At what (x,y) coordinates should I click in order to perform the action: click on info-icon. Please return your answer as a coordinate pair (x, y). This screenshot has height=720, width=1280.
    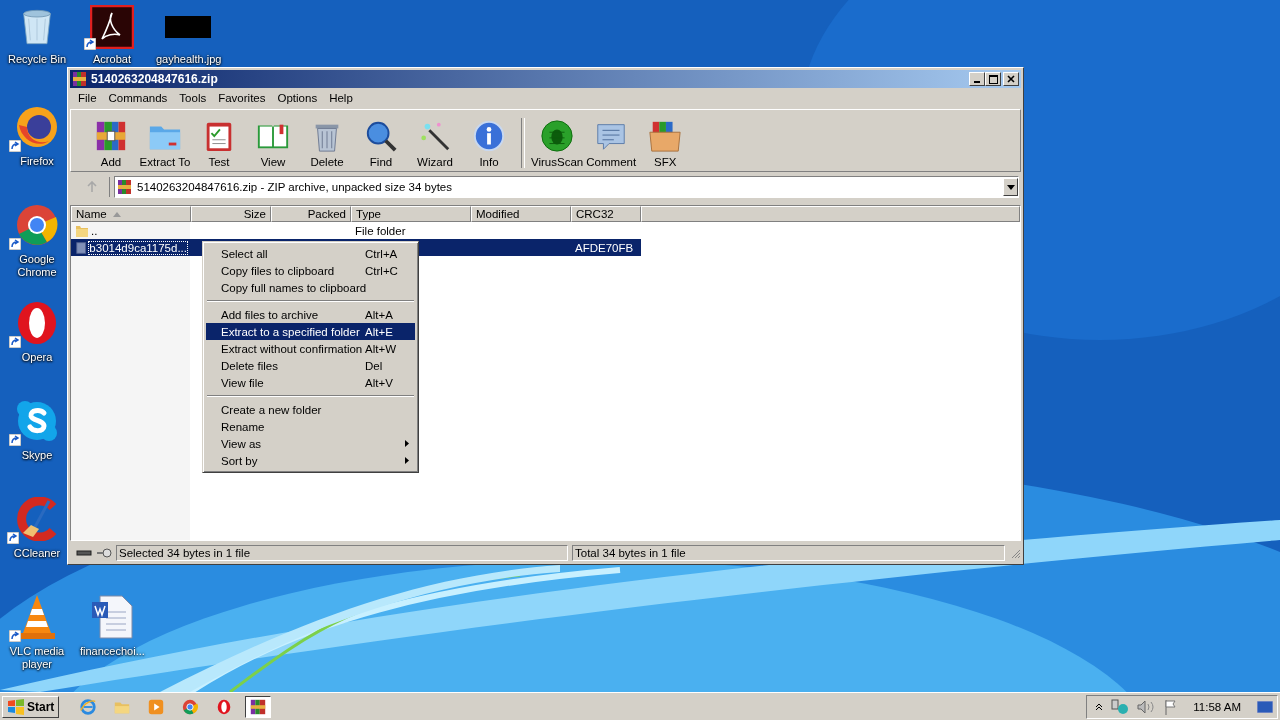
    Looking at the image, I should click on (489, 136).